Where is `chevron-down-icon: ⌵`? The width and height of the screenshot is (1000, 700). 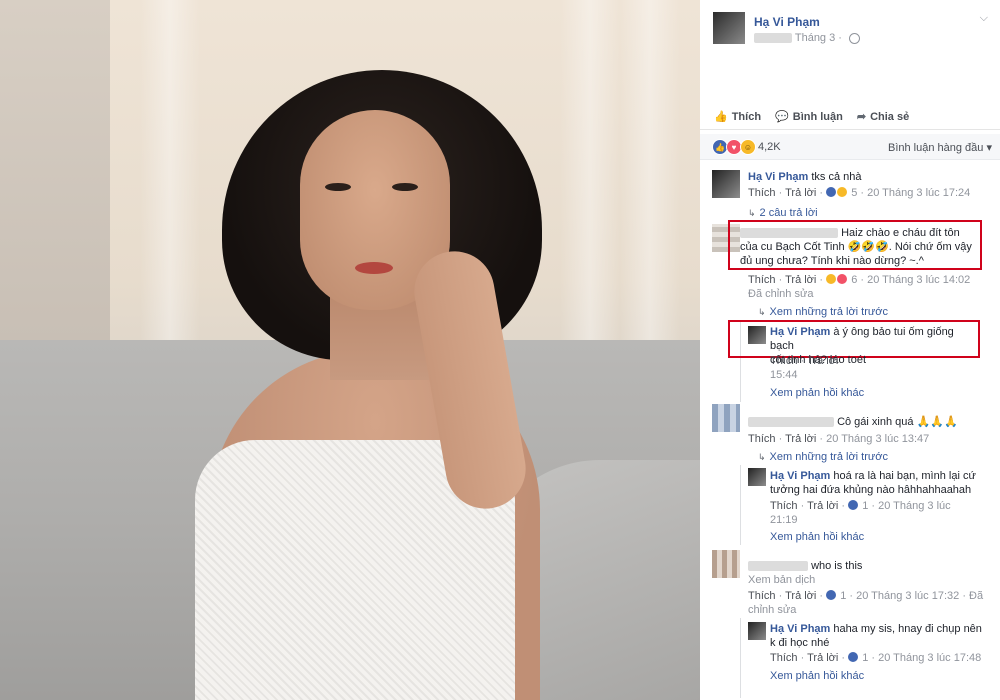 chevron-down-icon: ⌵ is located at coordinates (984, 18).